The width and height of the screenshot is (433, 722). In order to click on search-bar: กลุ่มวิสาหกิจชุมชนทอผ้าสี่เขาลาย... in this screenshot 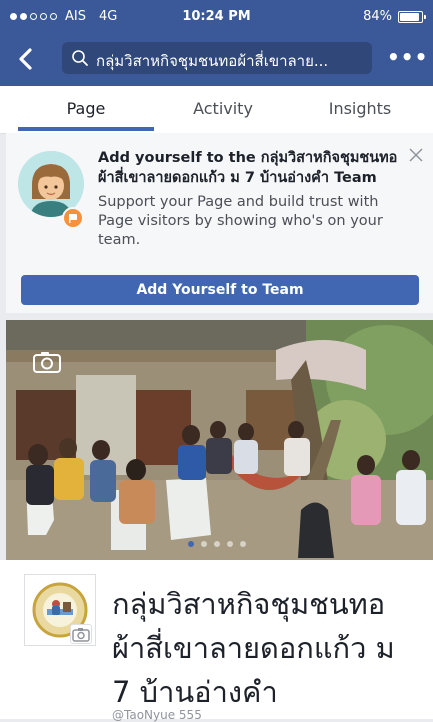, I will do `click(217, 58)`.